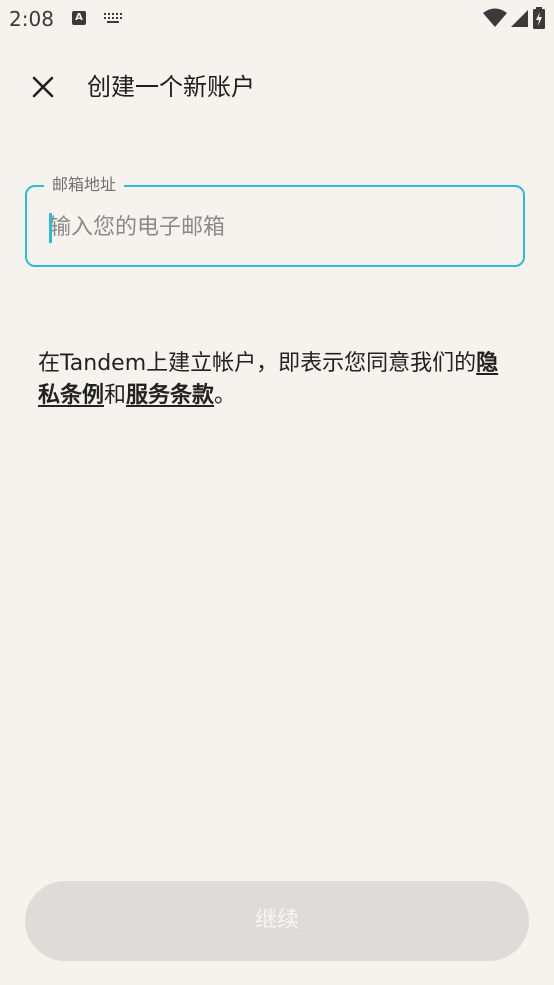 This screenshot has height=985, width=554. What do you see at coordinates (115, 395) in the screenshot?
I see `terms-connector: 和` at bounding box center [115, 395].